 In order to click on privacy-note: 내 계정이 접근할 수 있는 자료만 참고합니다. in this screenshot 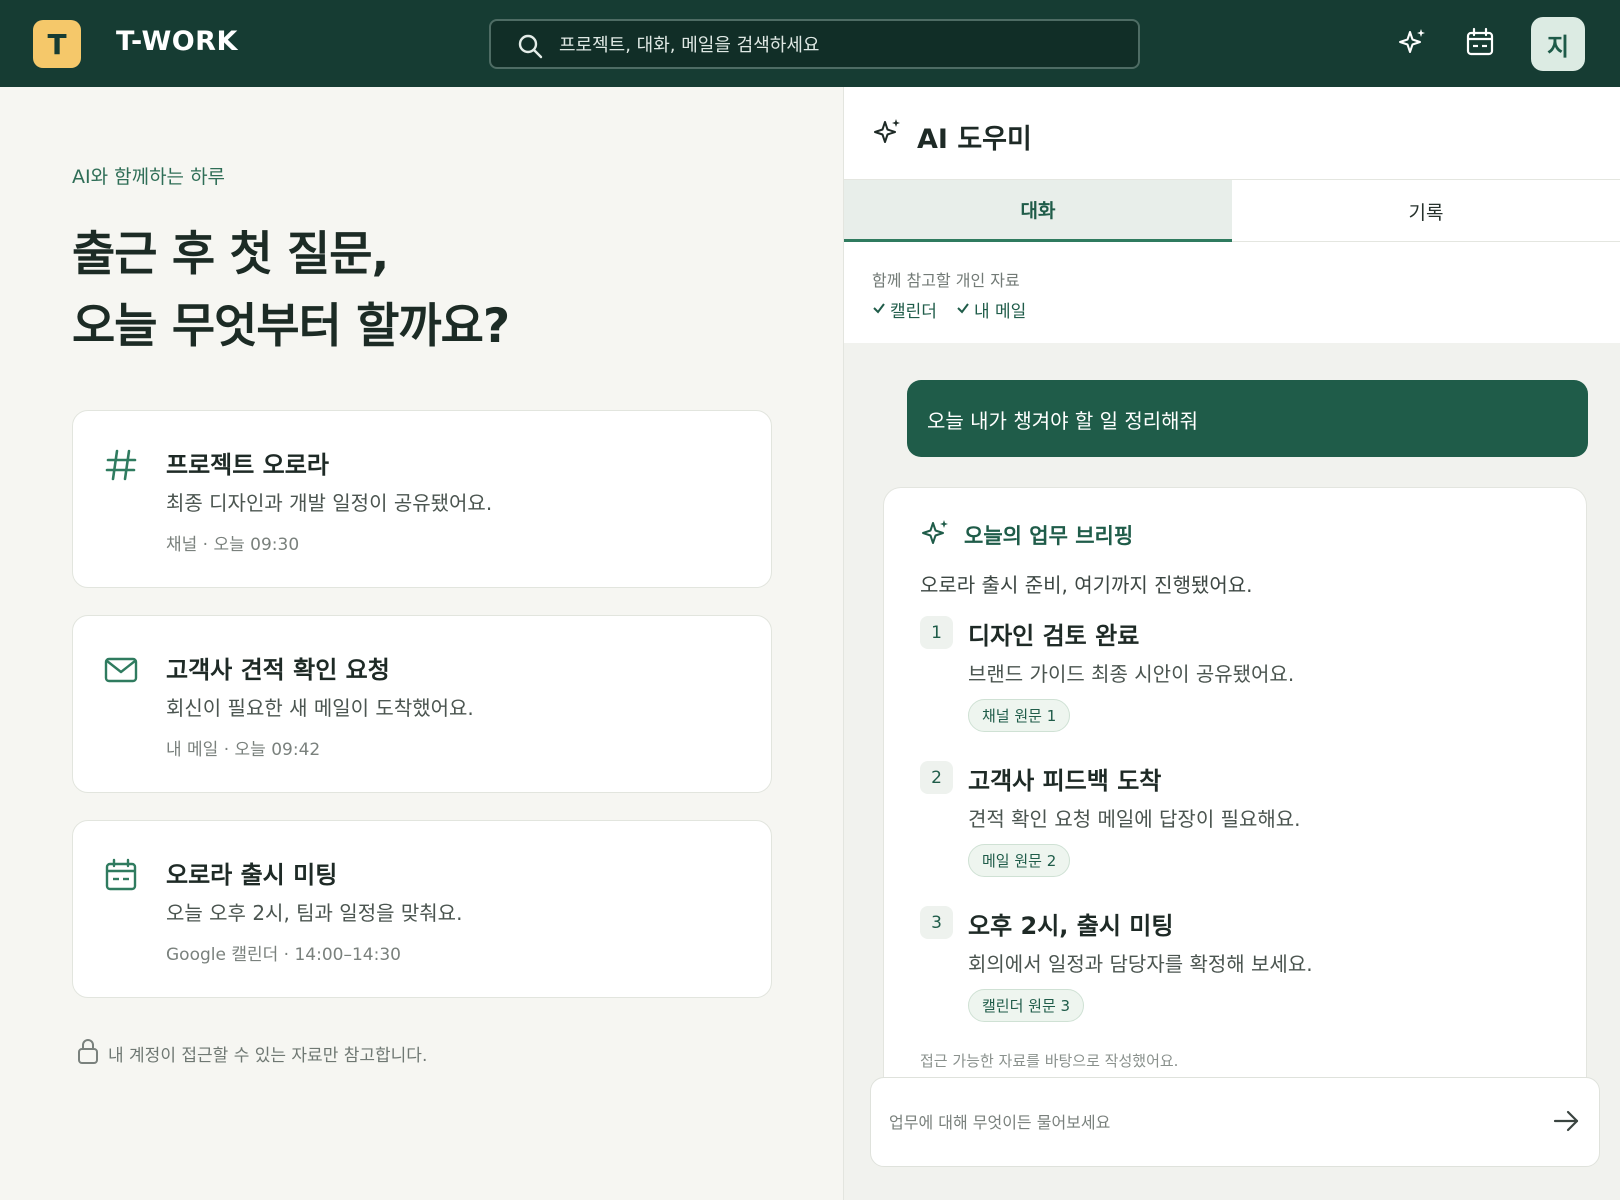, I will do `click(251, 1053)`.